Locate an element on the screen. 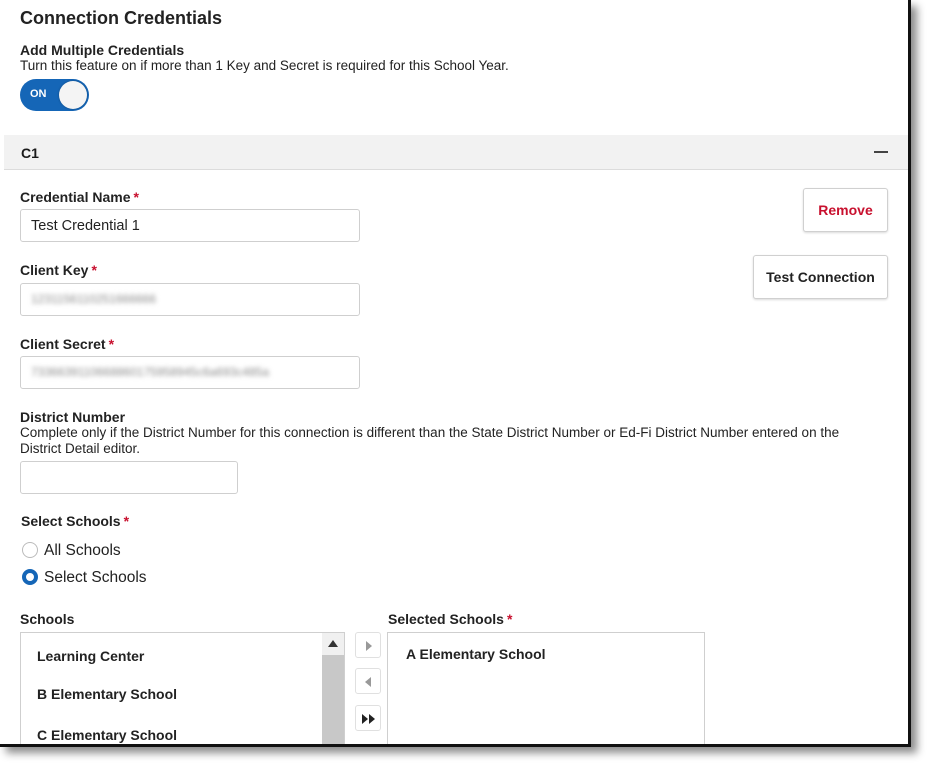 This screenshot has height=772, width=937. client-secret-input: 7336639110668860175958945c6a693c485a is located at coordinates (190, 372).